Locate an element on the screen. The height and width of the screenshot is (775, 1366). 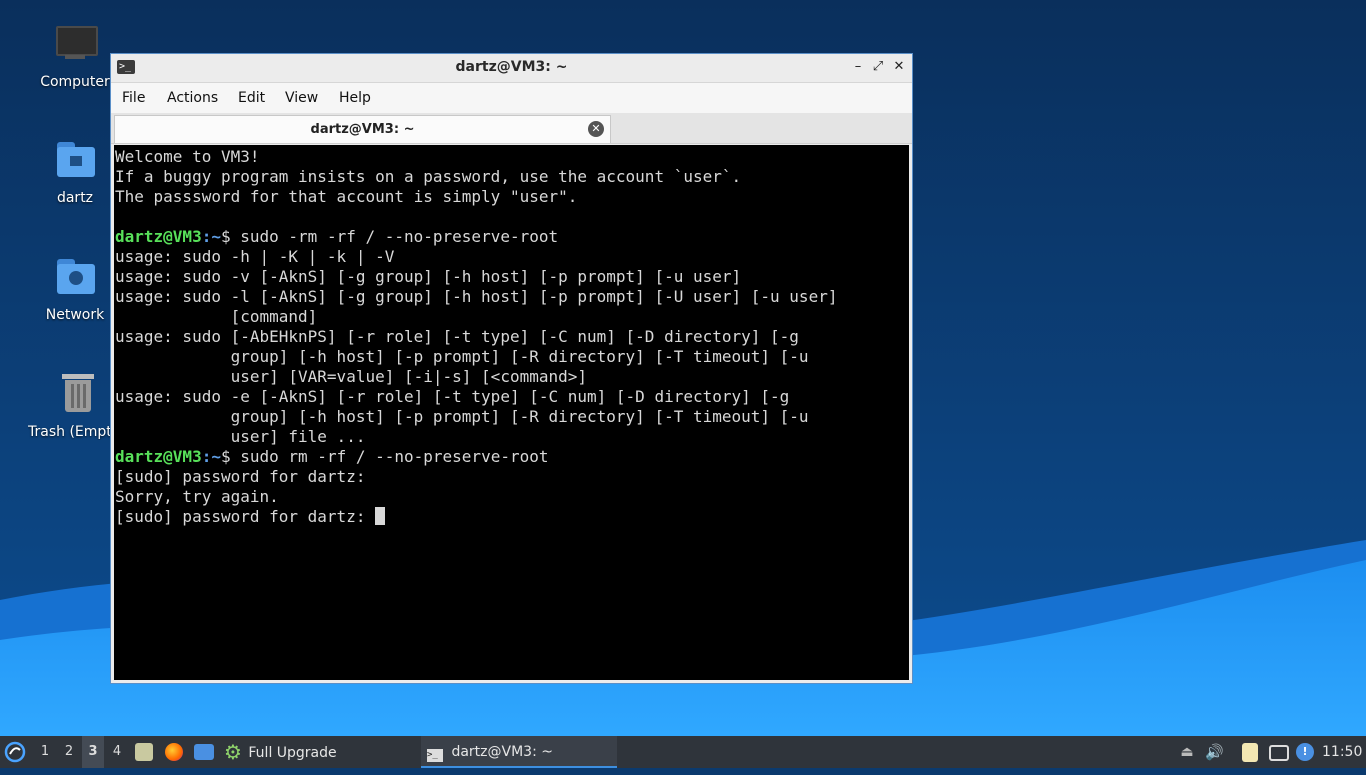
tab-bar: dartz@VM3: ~ ✕ is located at coordinates (511, 128).